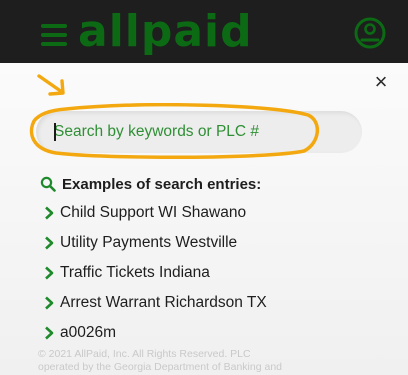 Image resolution: width=408 pixels, height=375 pixels. I want to click on account-icon, so click(370, 33).